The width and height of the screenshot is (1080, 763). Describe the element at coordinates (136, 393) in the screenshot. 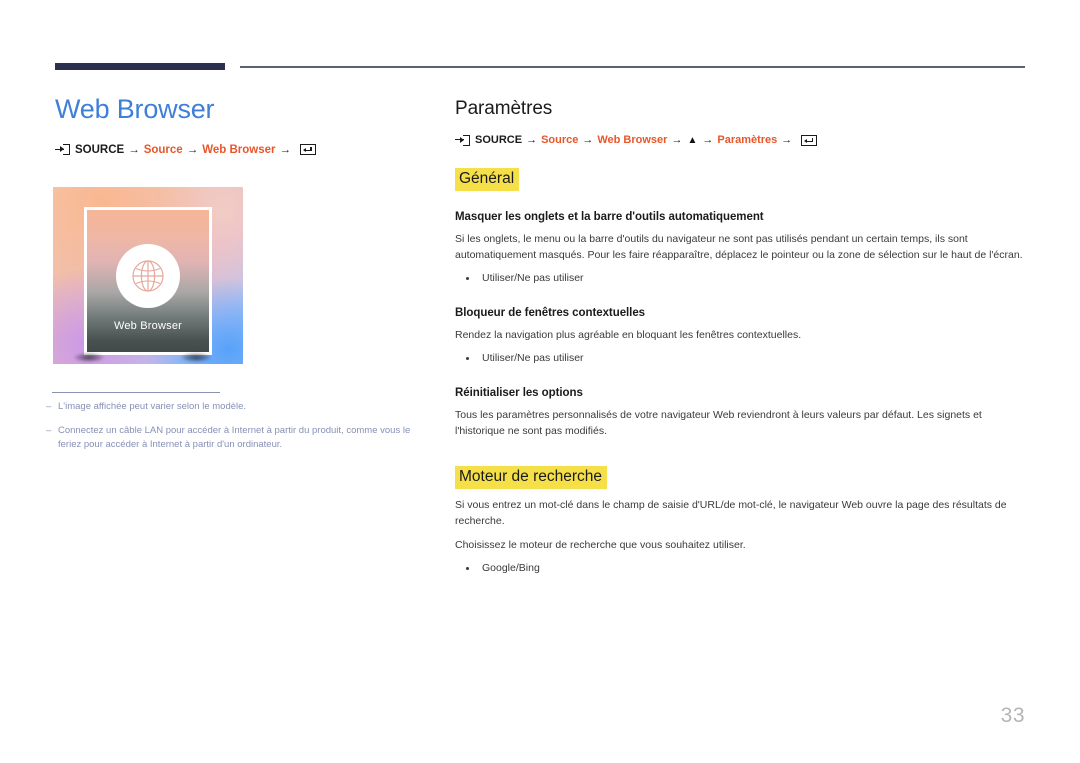

I see `notes-divider` at that location.